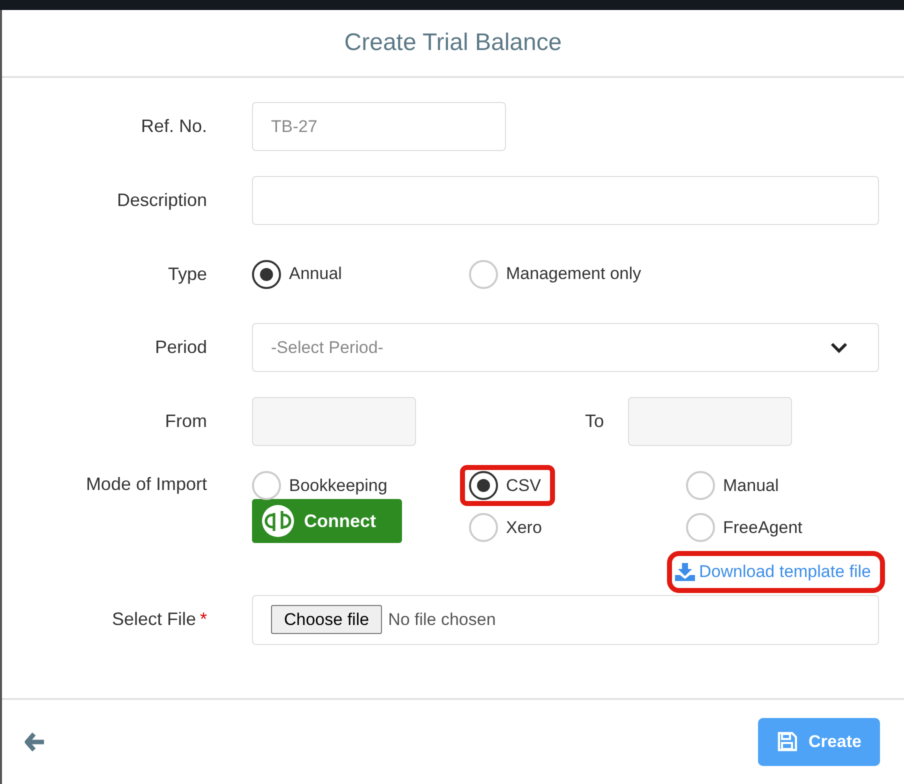 The width and height of the screenshot is (904, 784). I want to click on required-mark: *, so click(203, 619).